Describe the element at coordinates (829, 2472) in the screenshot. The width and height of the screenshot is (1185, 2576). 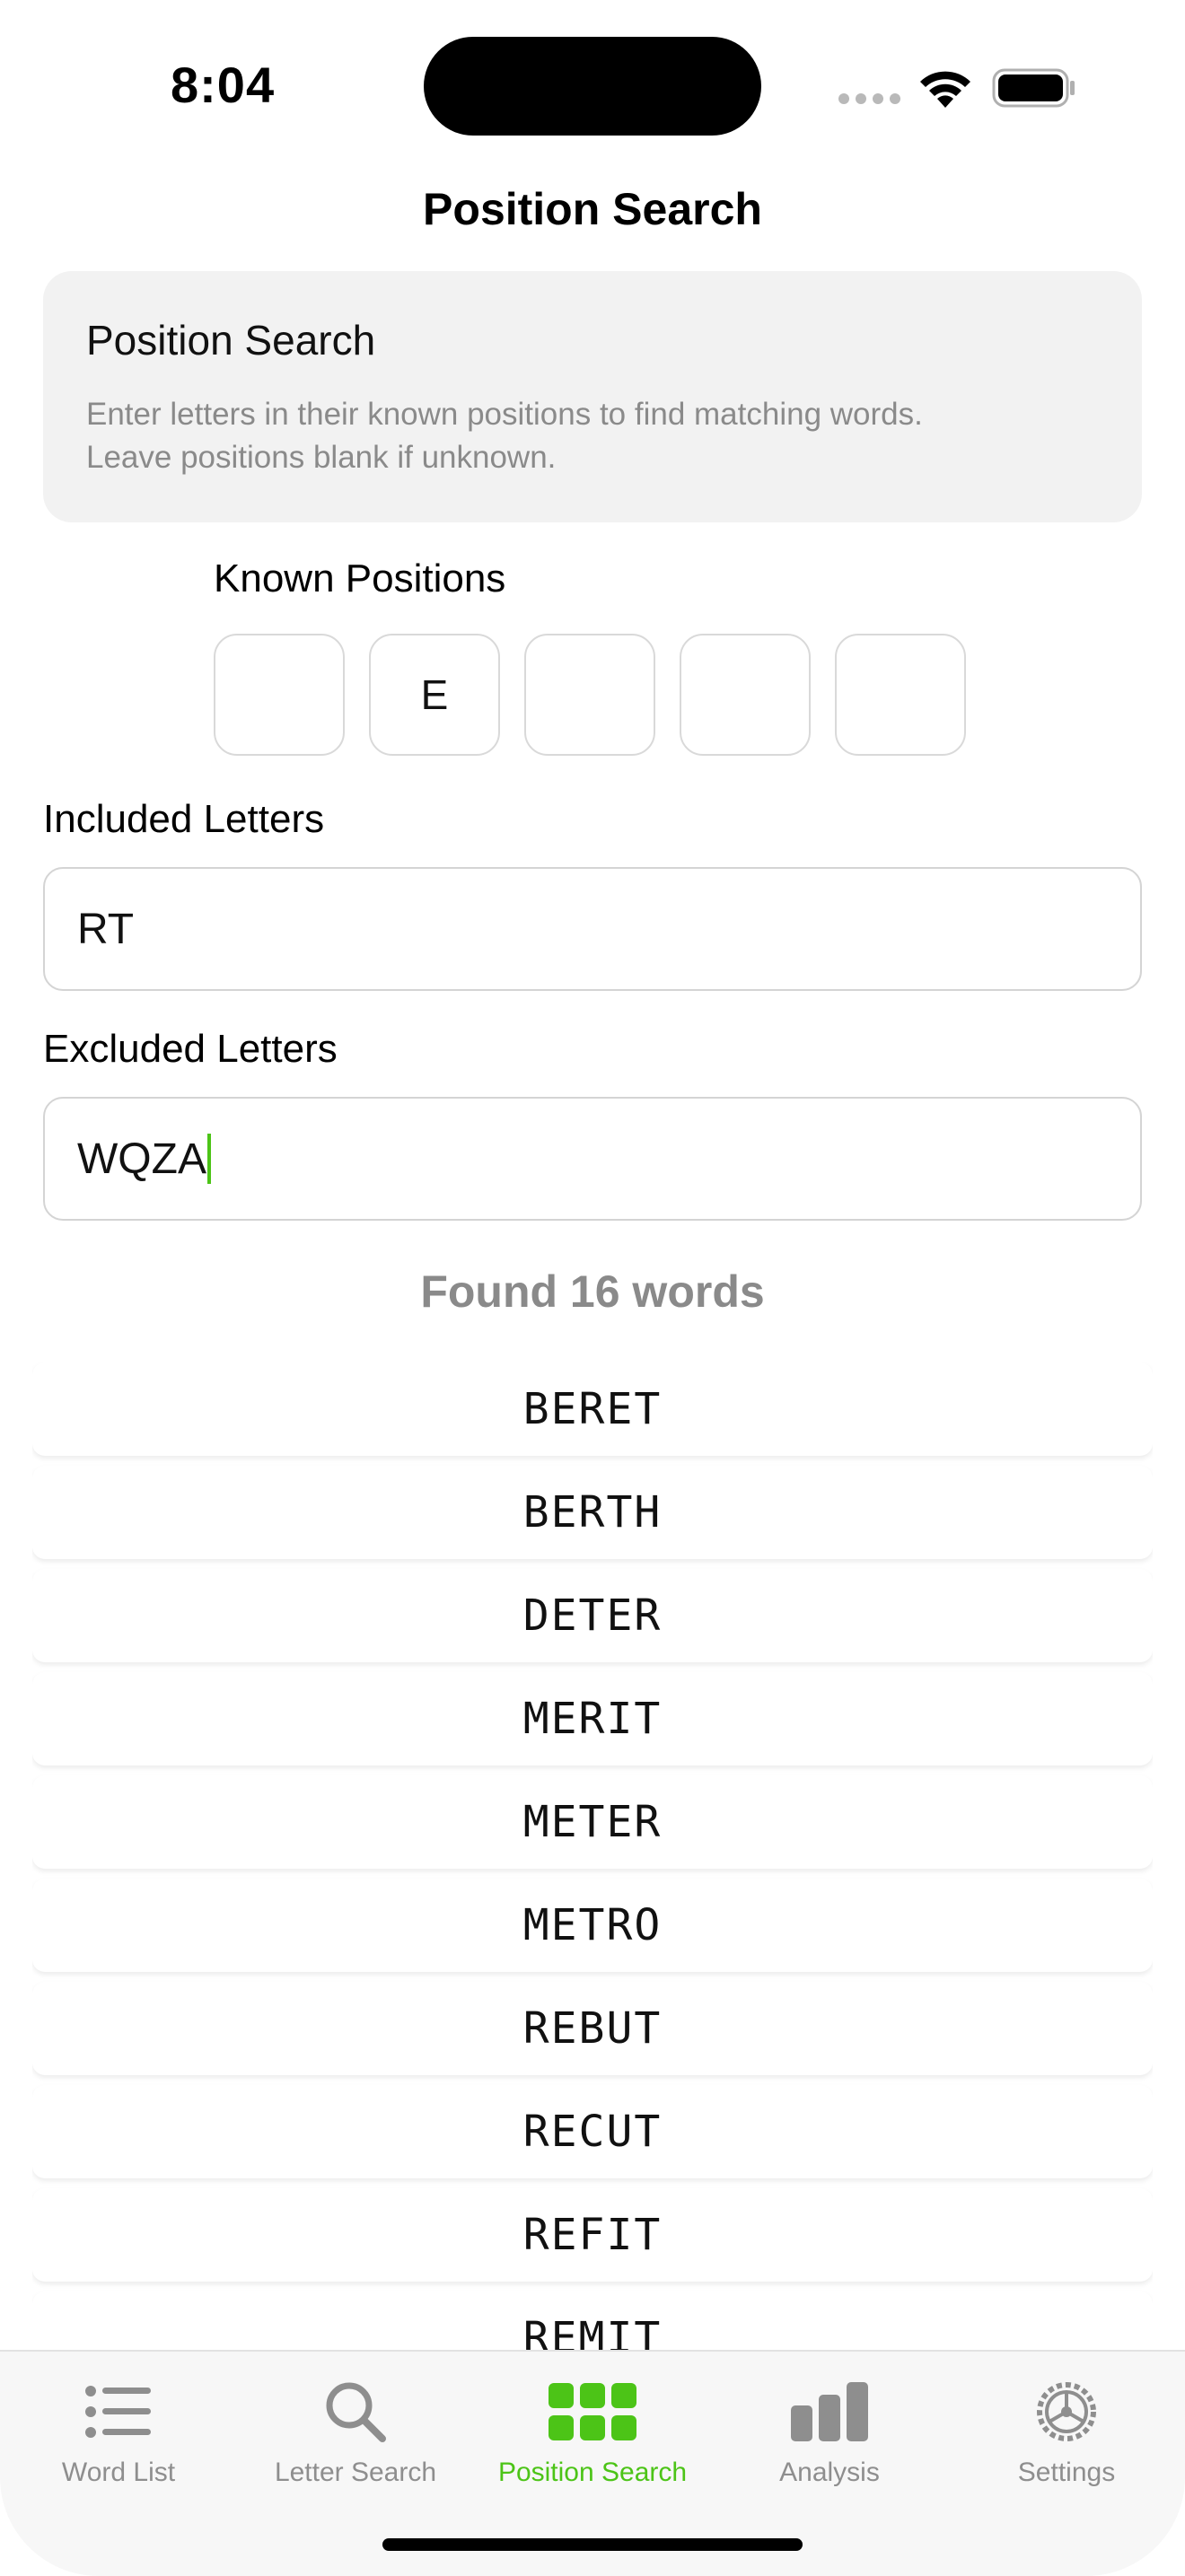
I see `tab-analysis-label: Analysis` at that location.